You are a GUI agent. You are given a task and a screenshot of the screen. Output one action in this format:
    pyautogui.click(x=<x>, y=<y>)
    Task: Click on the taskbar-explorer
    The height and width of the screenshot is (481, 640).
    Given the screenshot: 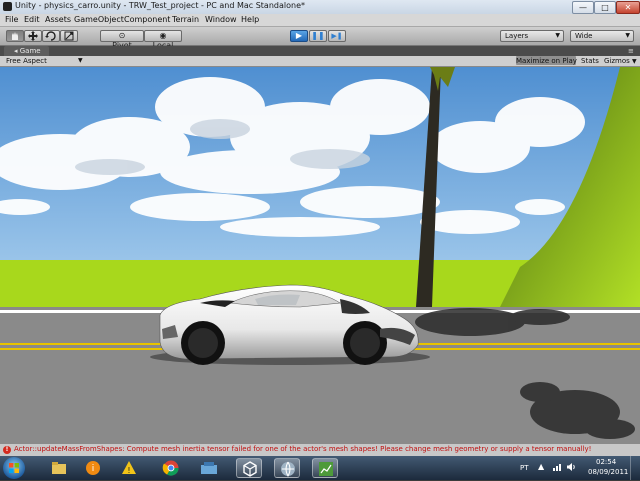 What is the action you would take?
    pyautogui.click(x=59, y=468)
    